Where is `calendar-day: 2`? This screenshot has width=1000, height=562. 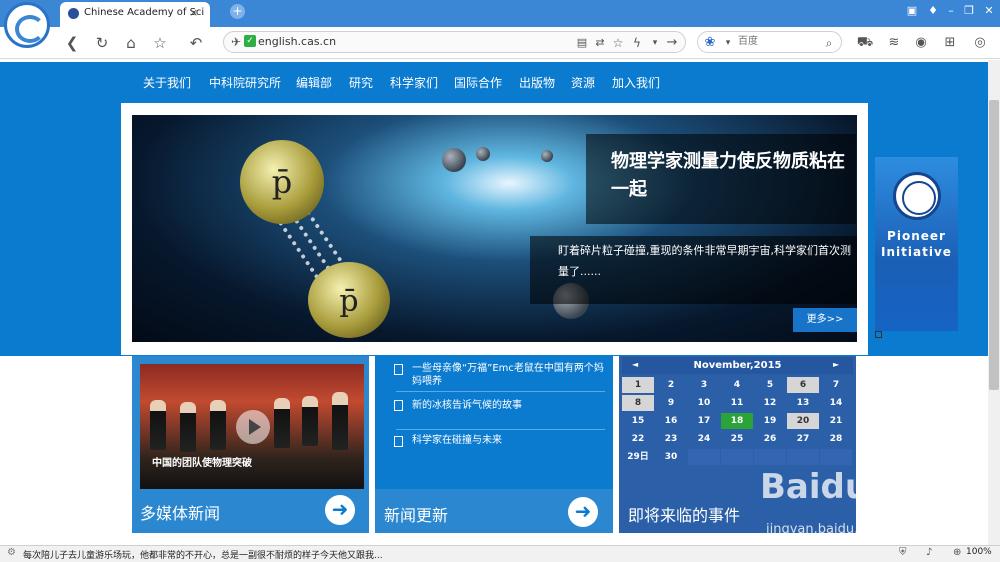
calendar-day: 2 is located at coordinates (671, 385).